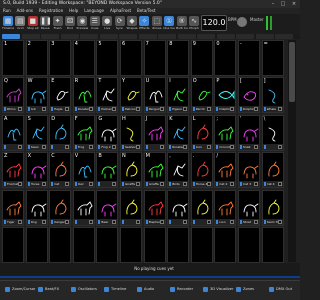  What do you see at coordinates (13, 170) in the screenshot?
I see `cue-cell: Z Fox/Cat/a` at bounding box center [13, 170].